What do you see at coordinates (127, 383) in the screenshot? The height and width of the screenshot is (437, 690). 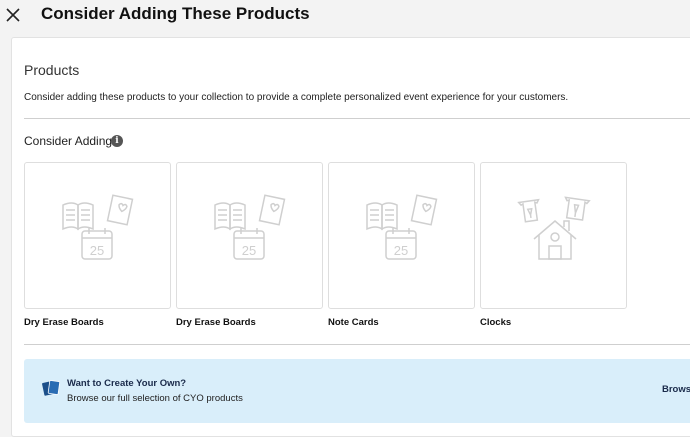 I see `banner-title: Want to Create Your Own?` at bounding box center [127, 383].